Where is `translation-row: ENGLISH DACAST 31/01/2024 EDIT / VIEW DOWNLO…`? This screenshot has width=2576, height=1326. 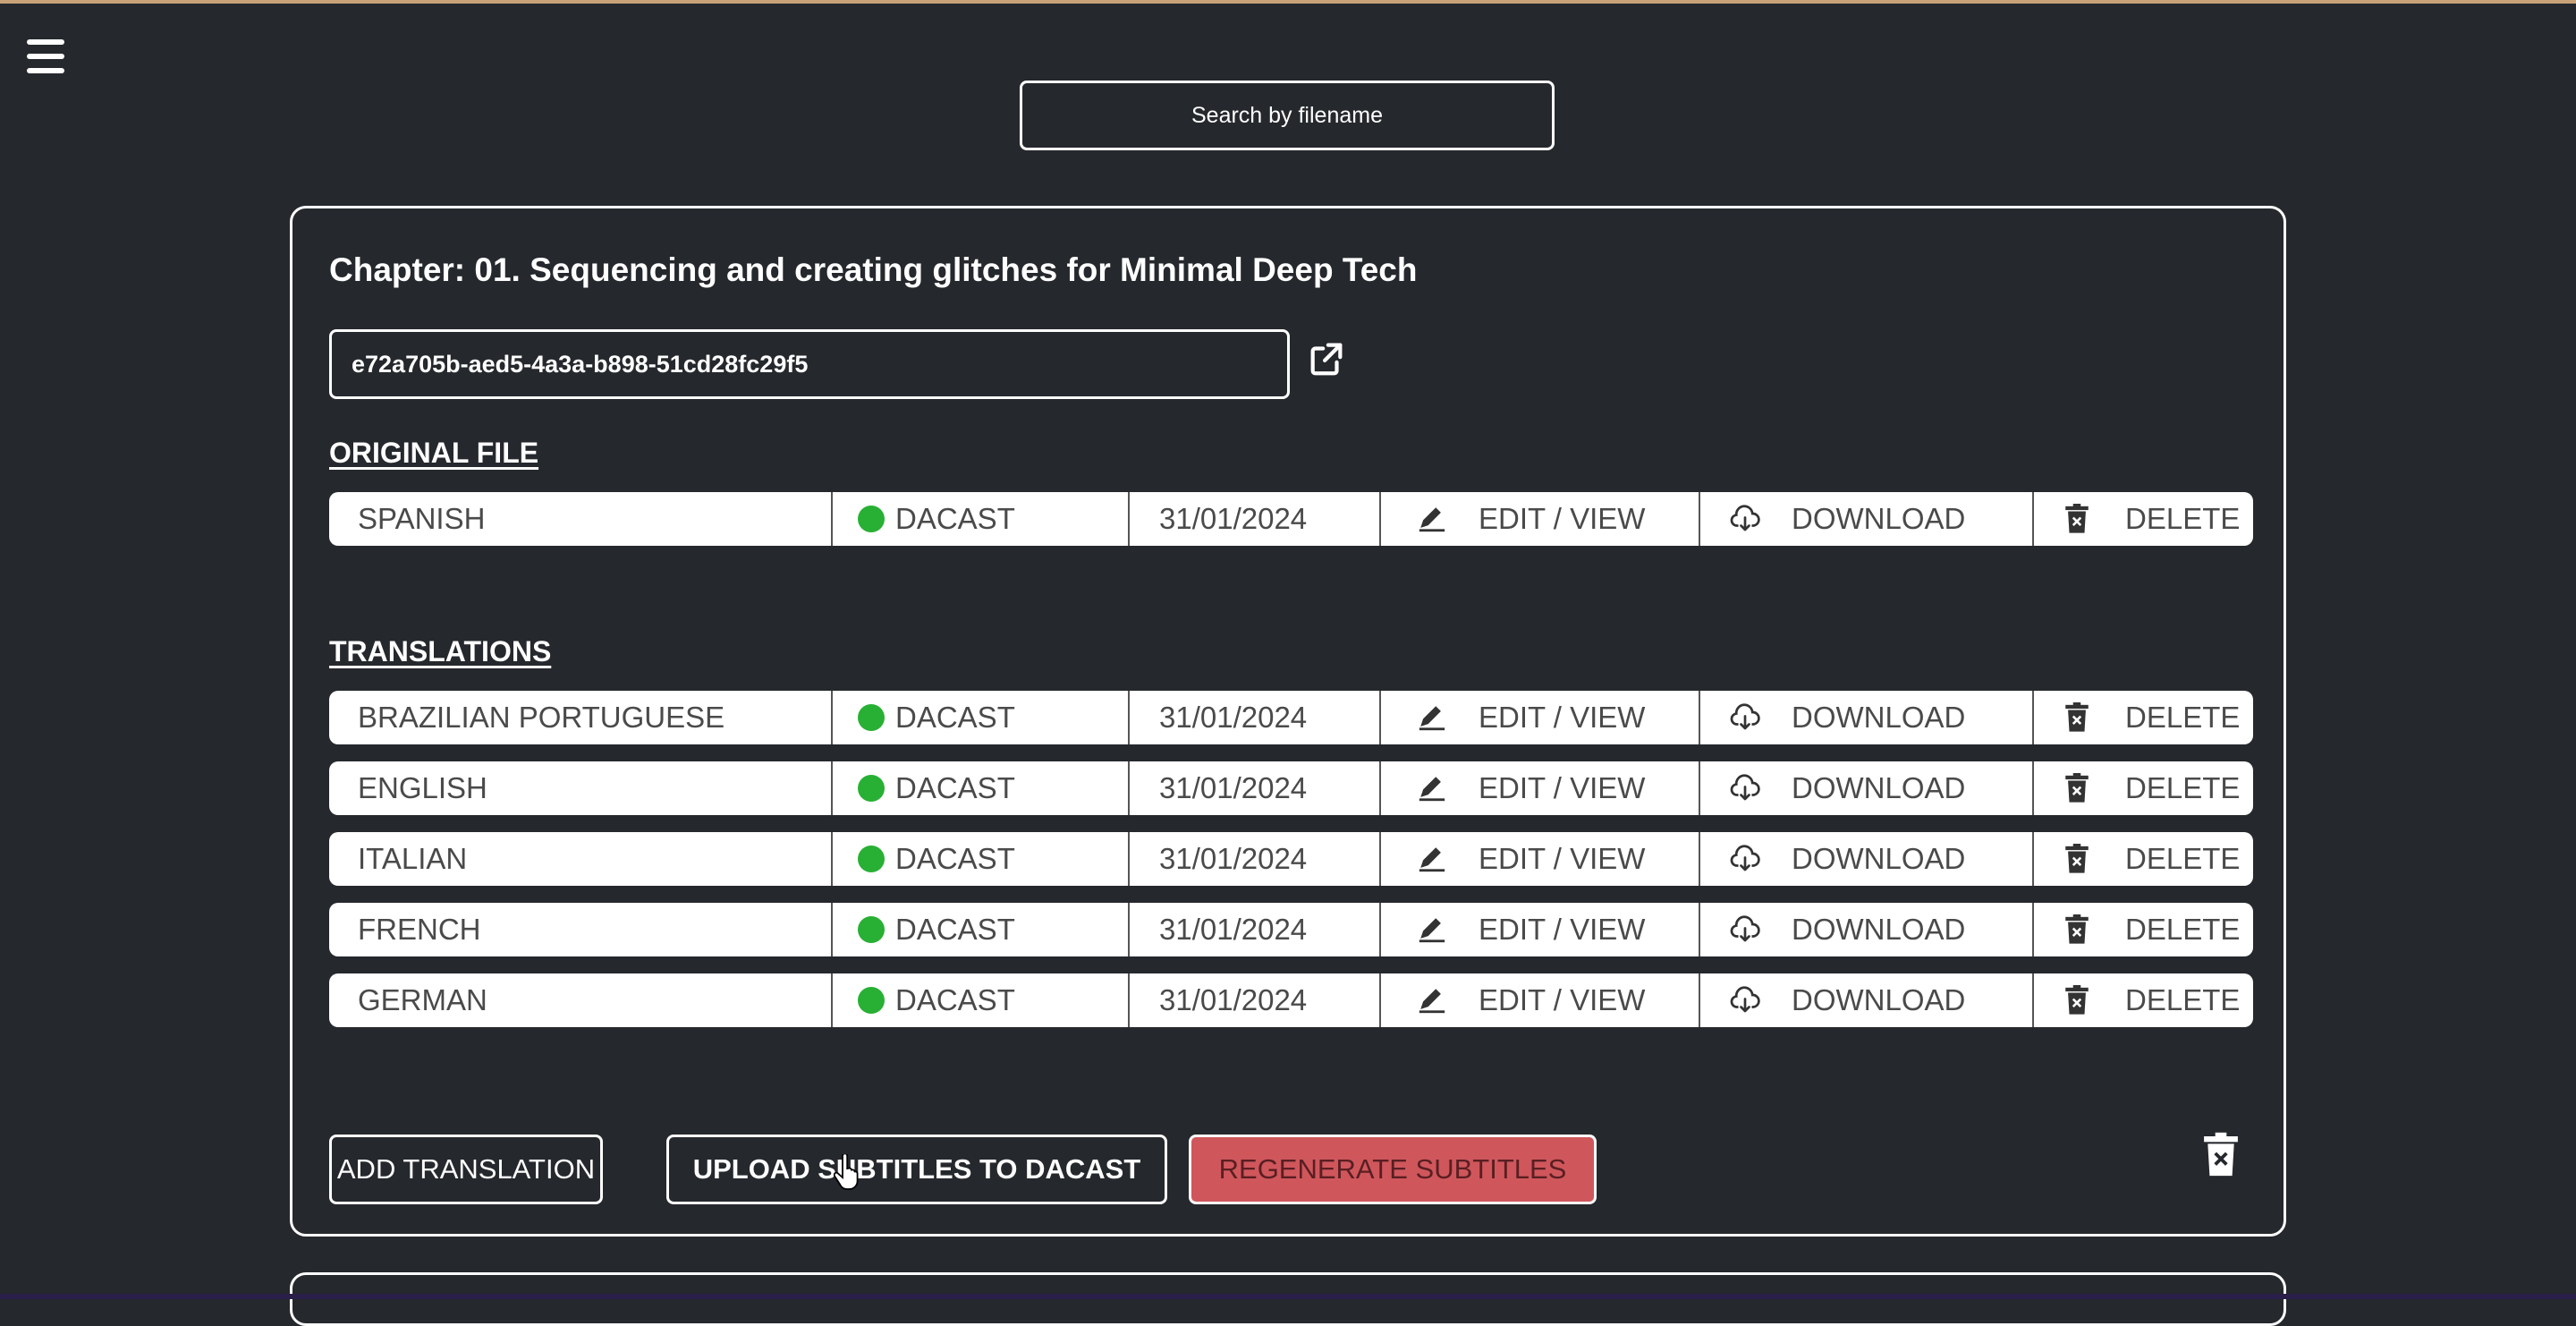 translation-row: ENGLISH DACAST 31/01/2024 EDIT / VIEW DOWNLO… is located at coordinates (1291, 788).